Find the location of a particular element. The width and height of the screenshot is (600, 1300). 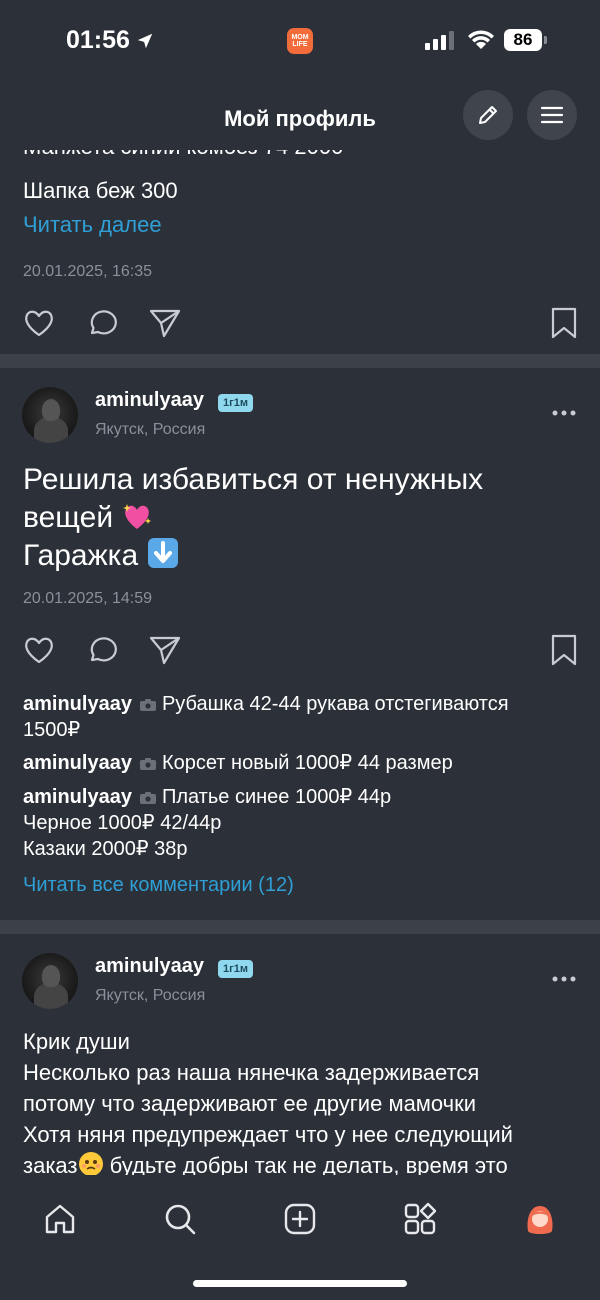

menu-button is located at coordinates (552, 115).